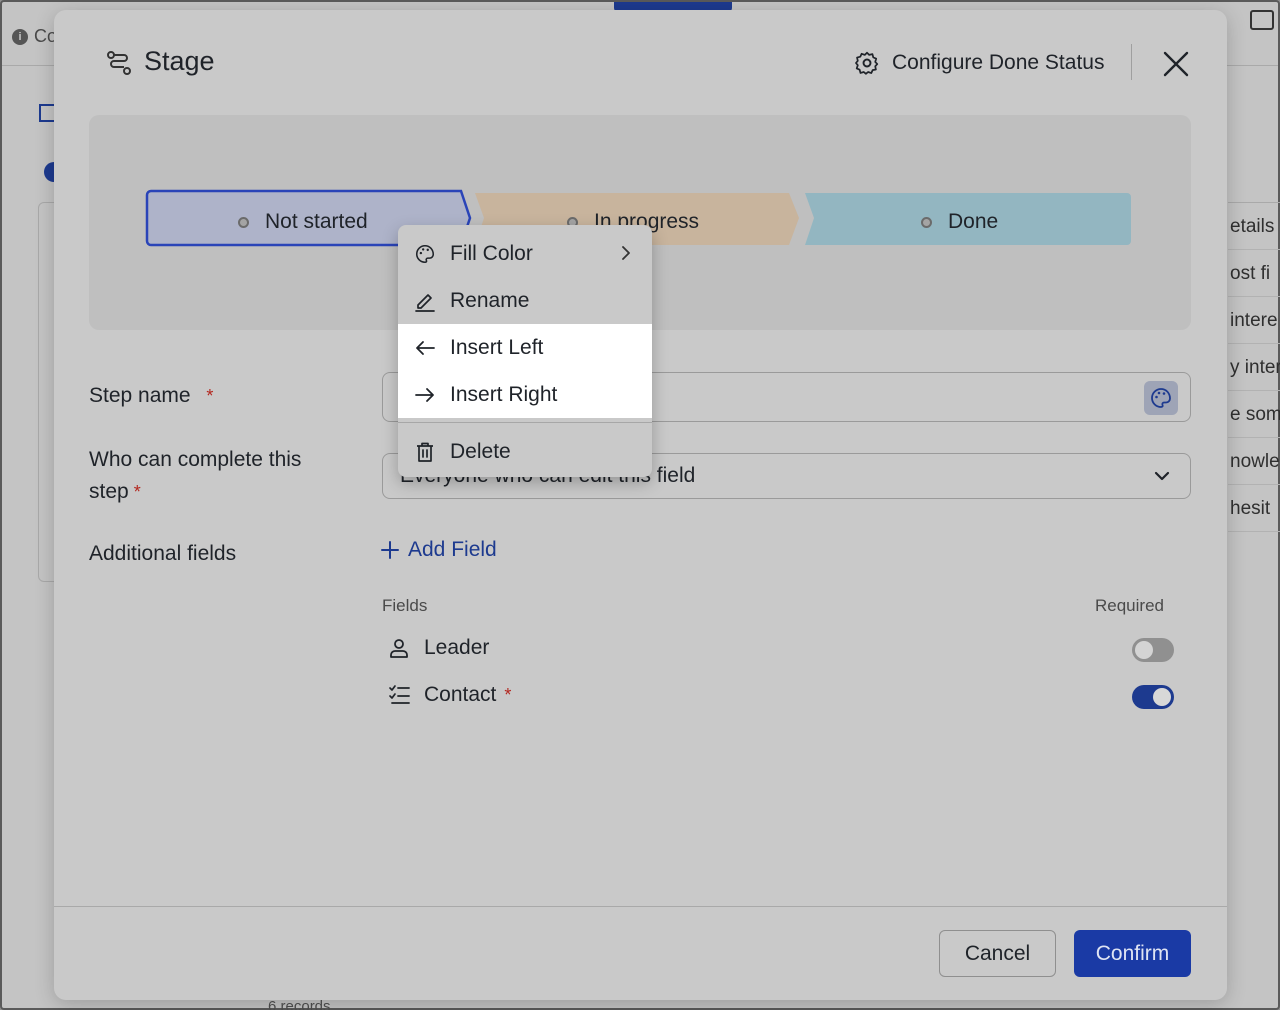  I want to click on arrow-left-icon, so click(425, 347).